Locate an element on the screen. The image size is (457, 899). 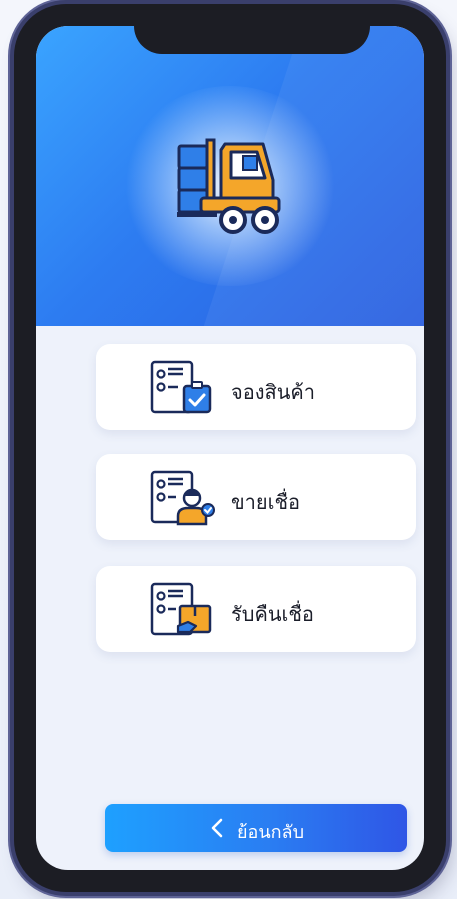
checklist-clipboard-icon is located at coordinates (181, 387).